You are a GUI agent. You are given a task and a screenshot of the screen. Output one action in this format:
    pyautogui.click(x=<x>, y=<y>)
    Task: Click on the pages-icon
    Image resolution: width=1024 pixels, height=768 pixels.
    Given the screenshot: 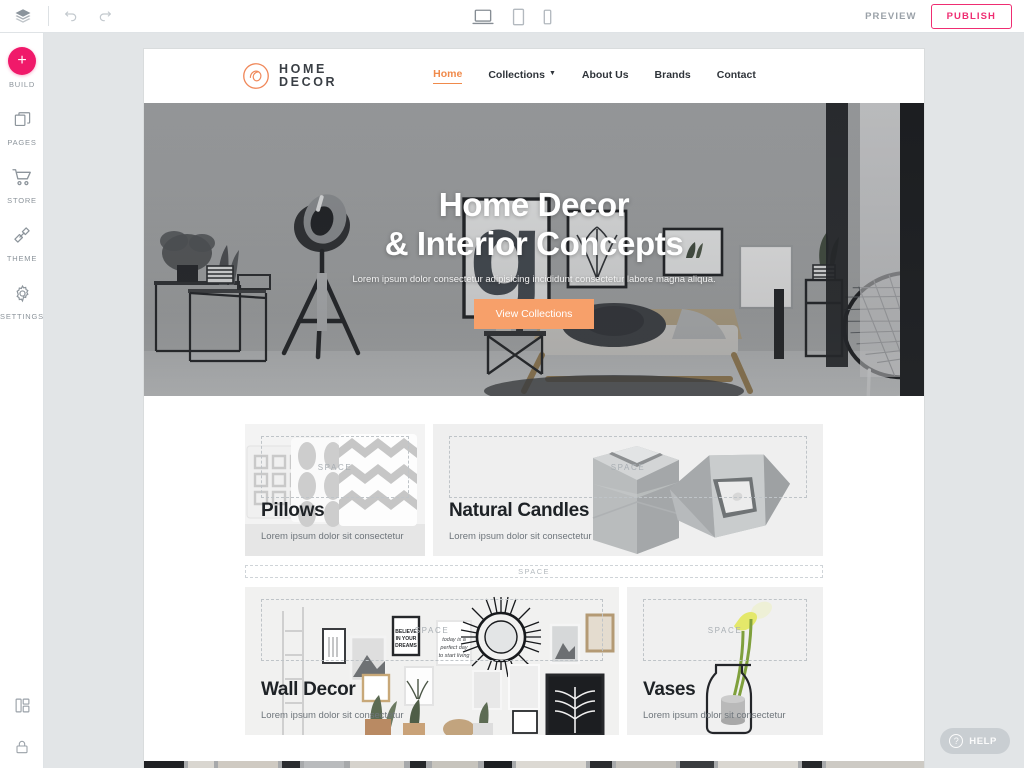 What is the action you would take?
    pyautogui.click(x=22, y=119)
    